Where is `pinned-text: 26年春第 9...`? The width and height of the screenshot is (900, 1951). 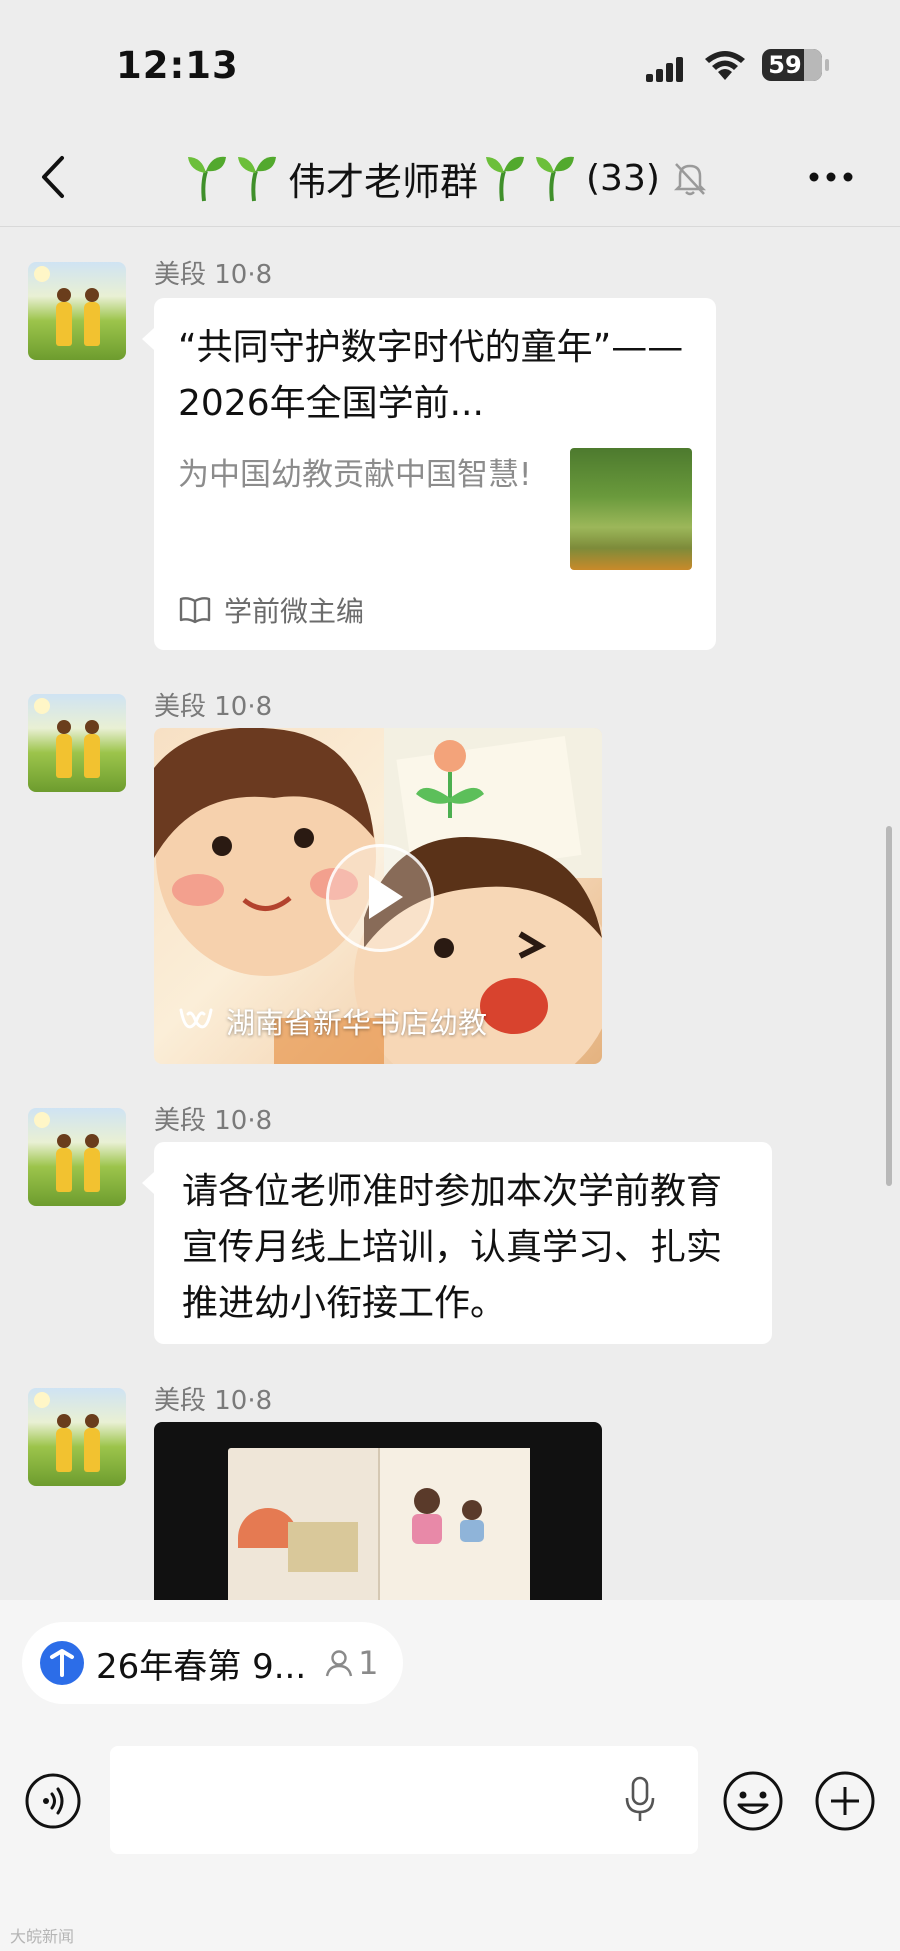 pinned-text: 26年春第 9... is located at coordinates (201, 1666).